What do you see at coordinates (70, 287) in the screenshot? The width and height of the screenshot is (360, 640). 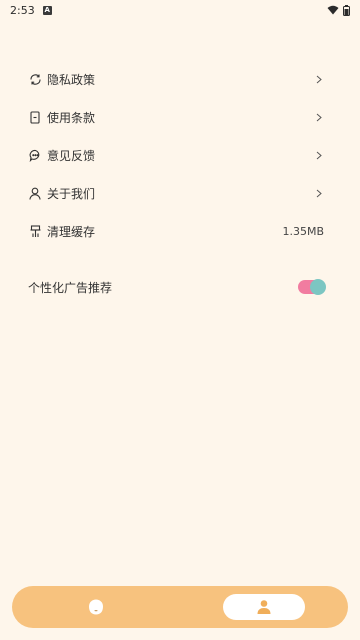 I see `personalized-ads-label: 个性化广告推荐` at bounding box center [70, 287].